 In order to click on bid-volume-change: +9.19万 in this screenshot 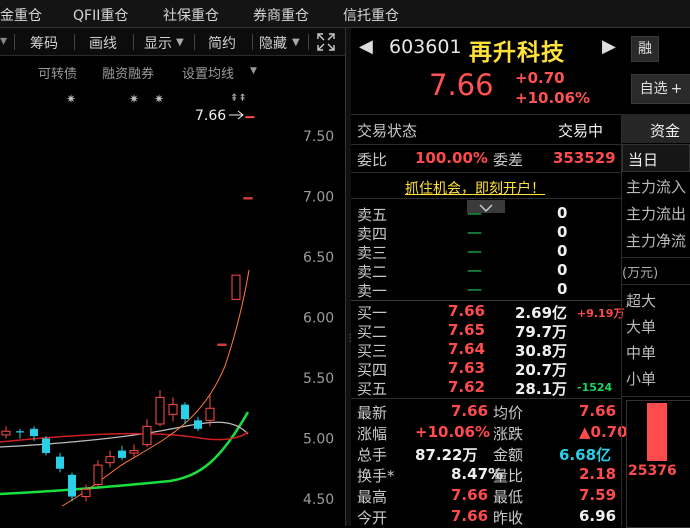, I will do `click(601, 313)`.